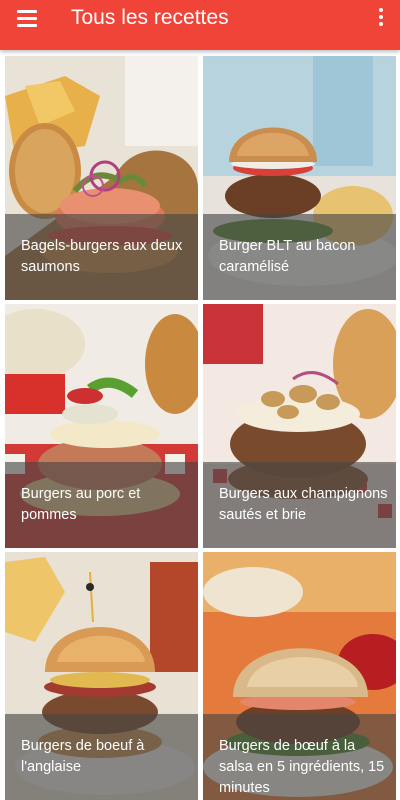 The height and width of the screenshot is (800, 400). I want to click on more-vert-icon, so click(381, 18).